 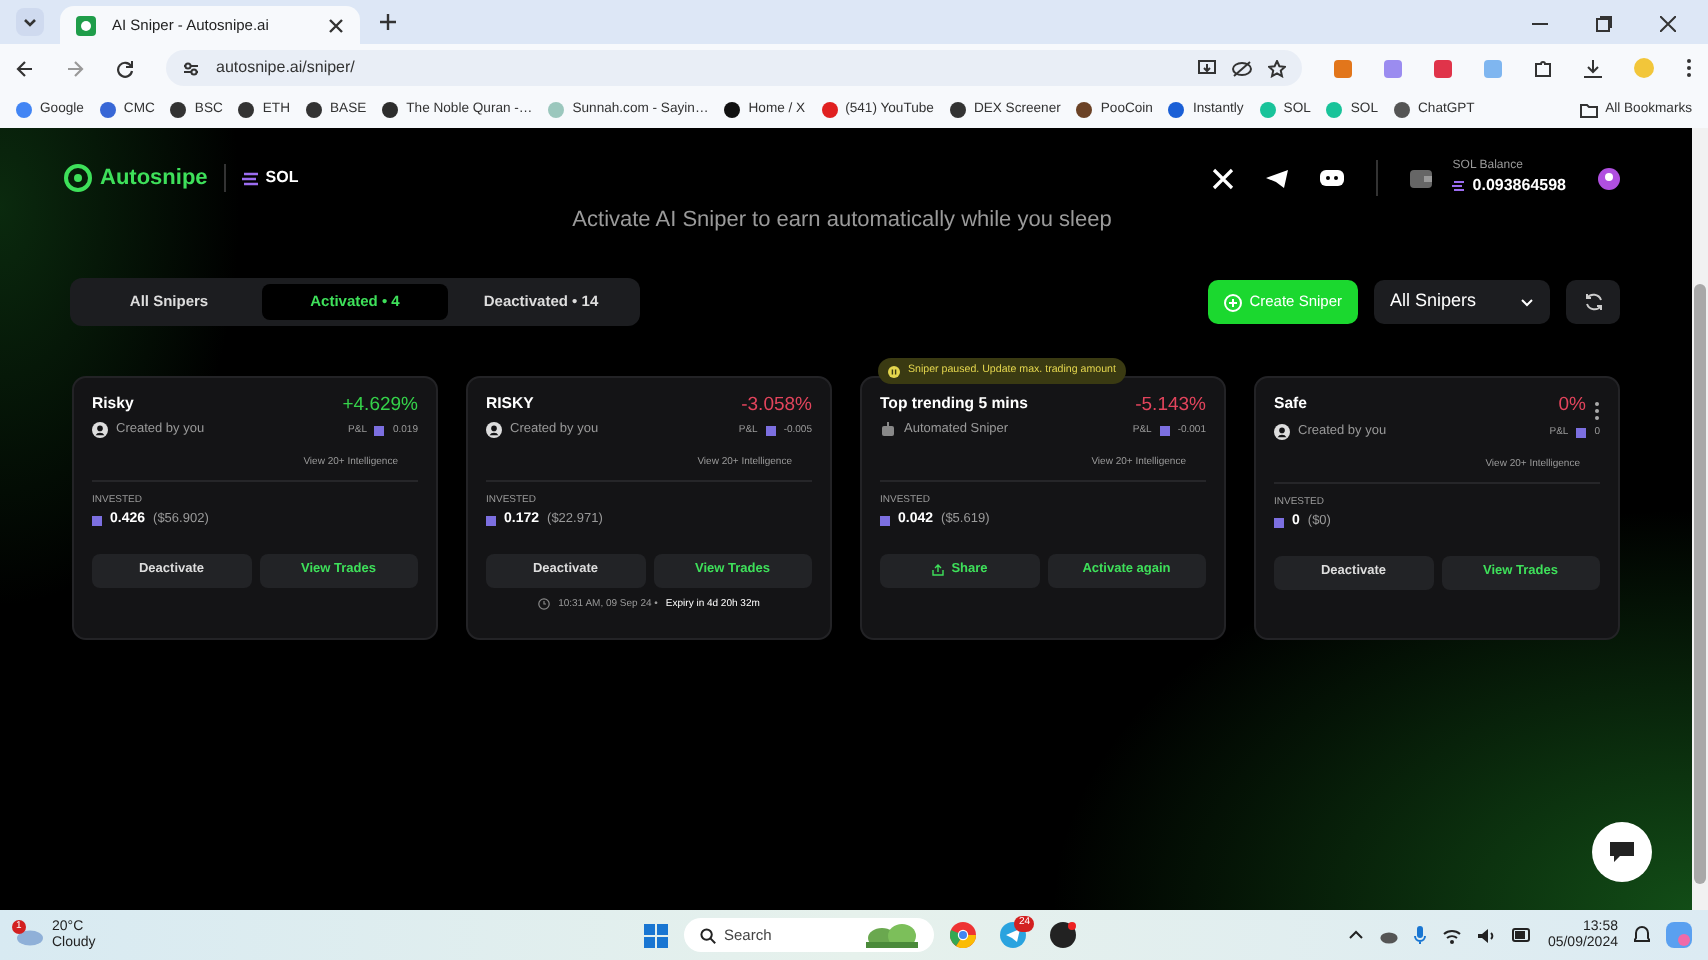 What do you see at coordinates (1170, 406) in the screenshot?
I see `percent-change: -5.143%` at bounding box center [1170, 406].